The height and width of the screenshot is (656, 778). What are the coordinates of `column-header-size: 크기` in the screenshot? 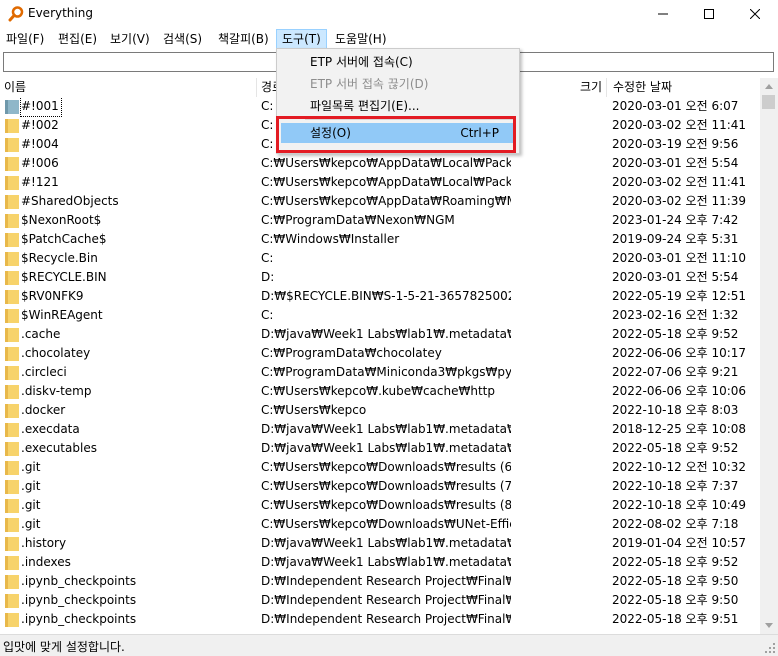 It's located at (589, 87).